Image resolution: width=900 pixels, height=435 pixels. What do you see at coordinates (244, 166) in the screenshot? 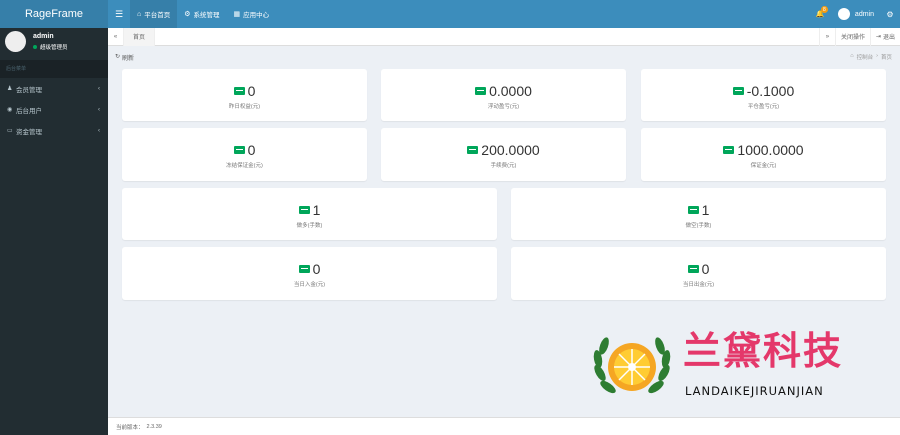
I see `stat-label: 冻结保证金(元)` at bounding box center [244, 166].